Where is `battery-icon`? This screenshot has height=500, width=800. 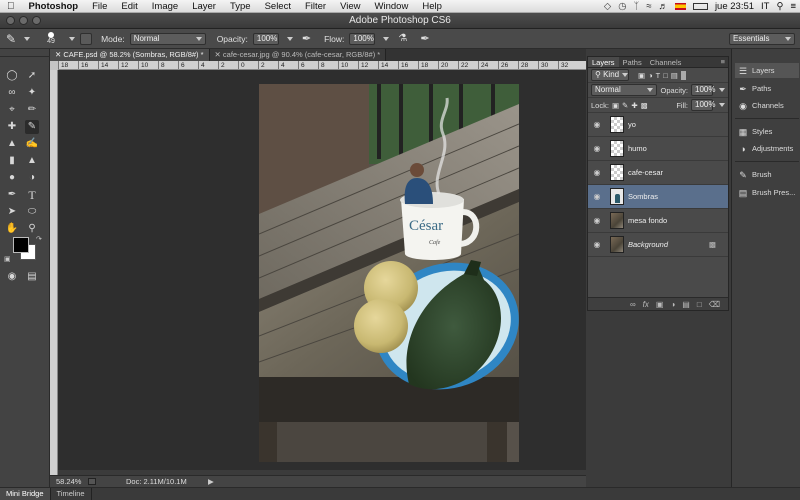 battery-icon is located at coordinates (700, 6).